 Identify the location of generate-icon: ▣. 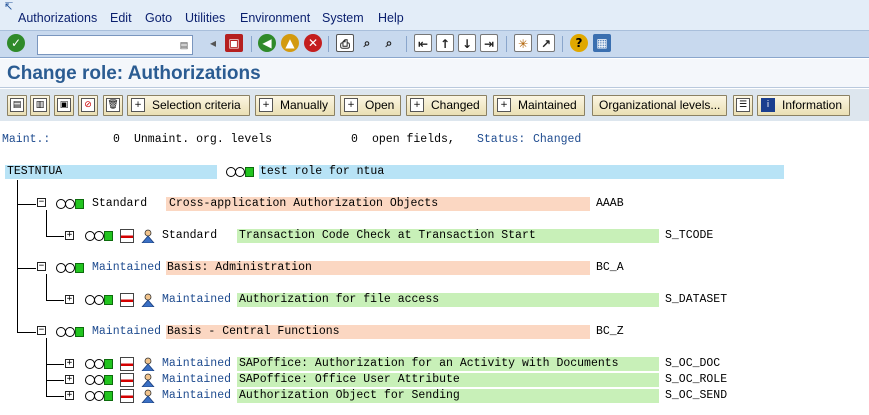
(64, 105).